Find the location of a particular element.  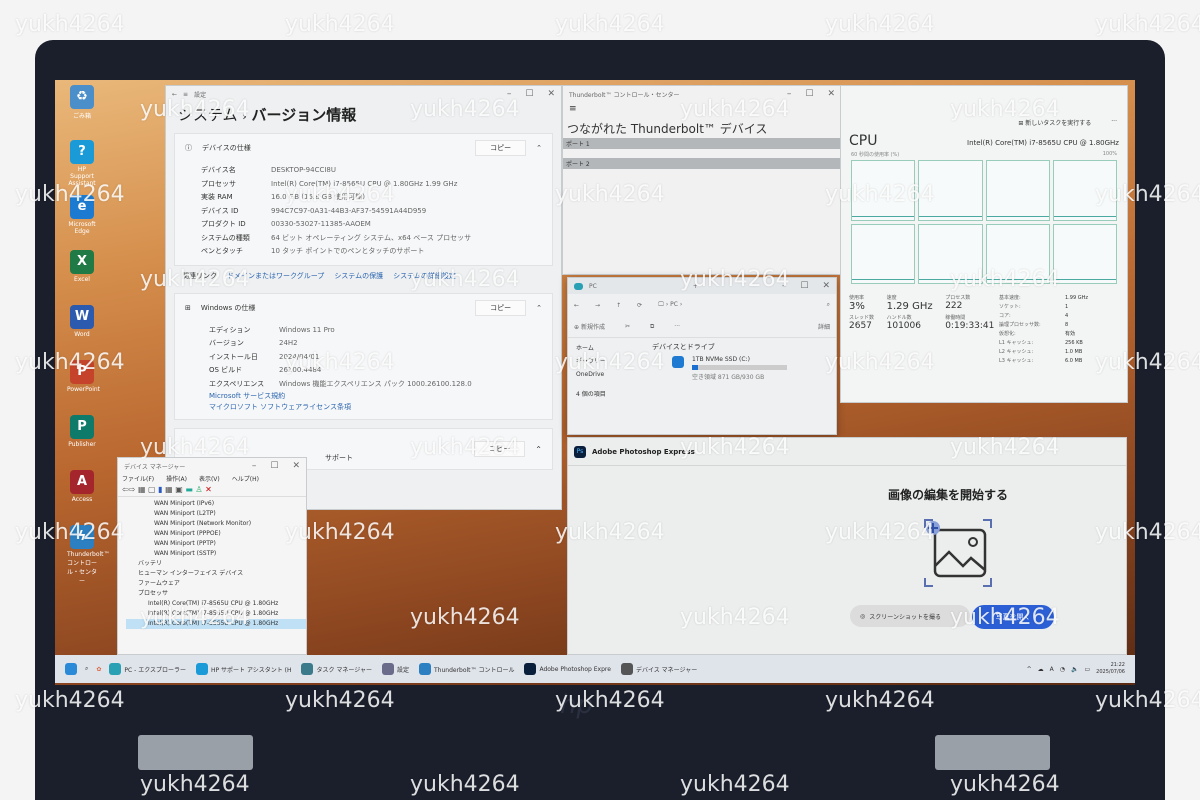

tree-item: WAN Miniport (Network Monitor) is located at coordinates (216, 524).